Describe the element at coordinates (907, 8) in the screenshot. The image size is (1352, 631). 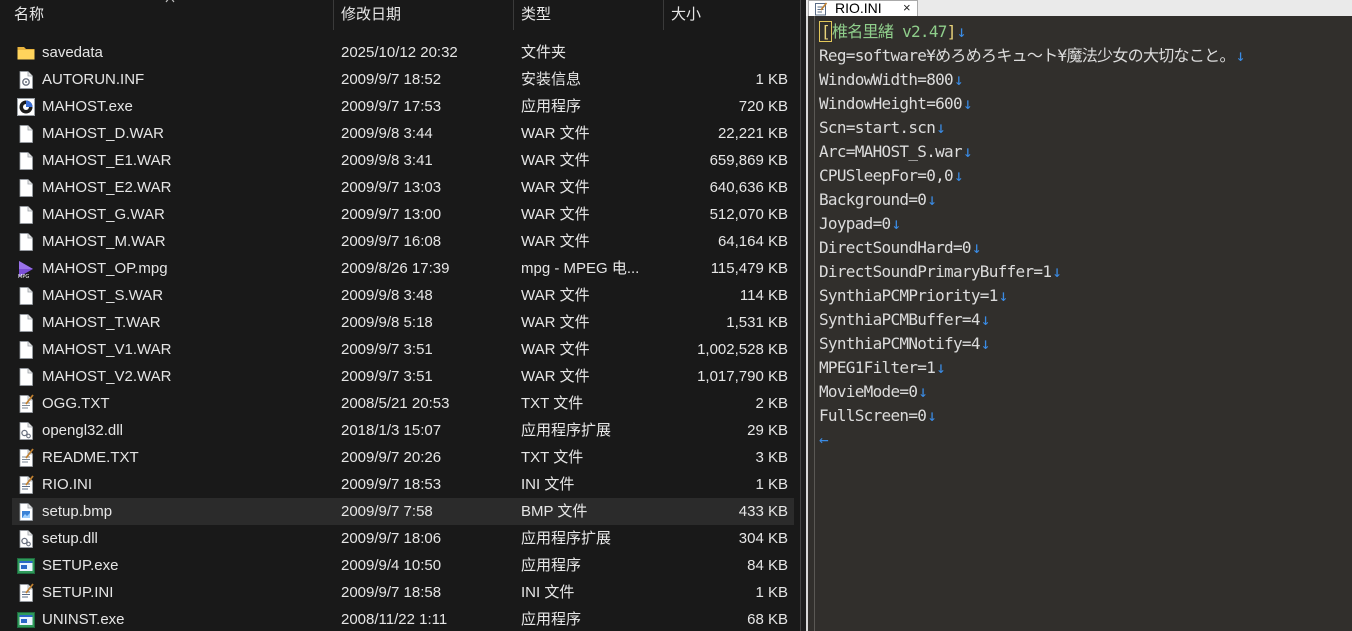
I see `close-icon: ×` at that location.